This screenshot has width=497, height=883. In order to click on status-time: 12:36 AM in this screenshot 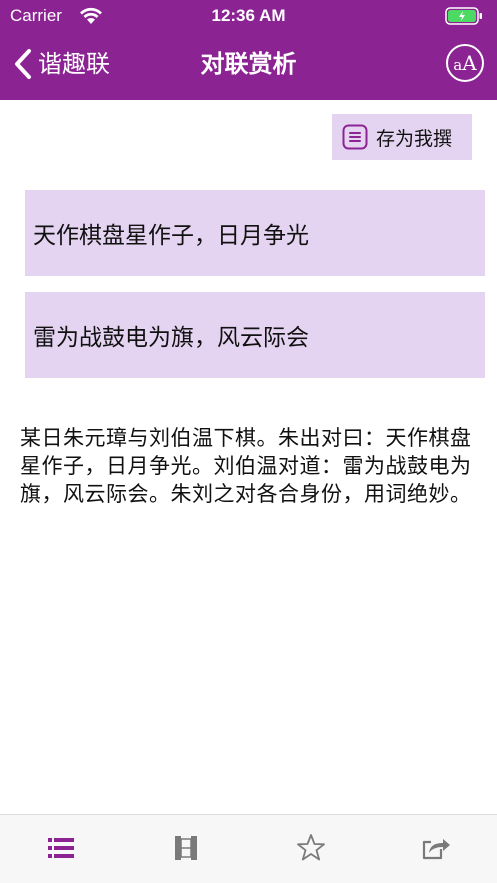, I will do `click(248, 15)`.